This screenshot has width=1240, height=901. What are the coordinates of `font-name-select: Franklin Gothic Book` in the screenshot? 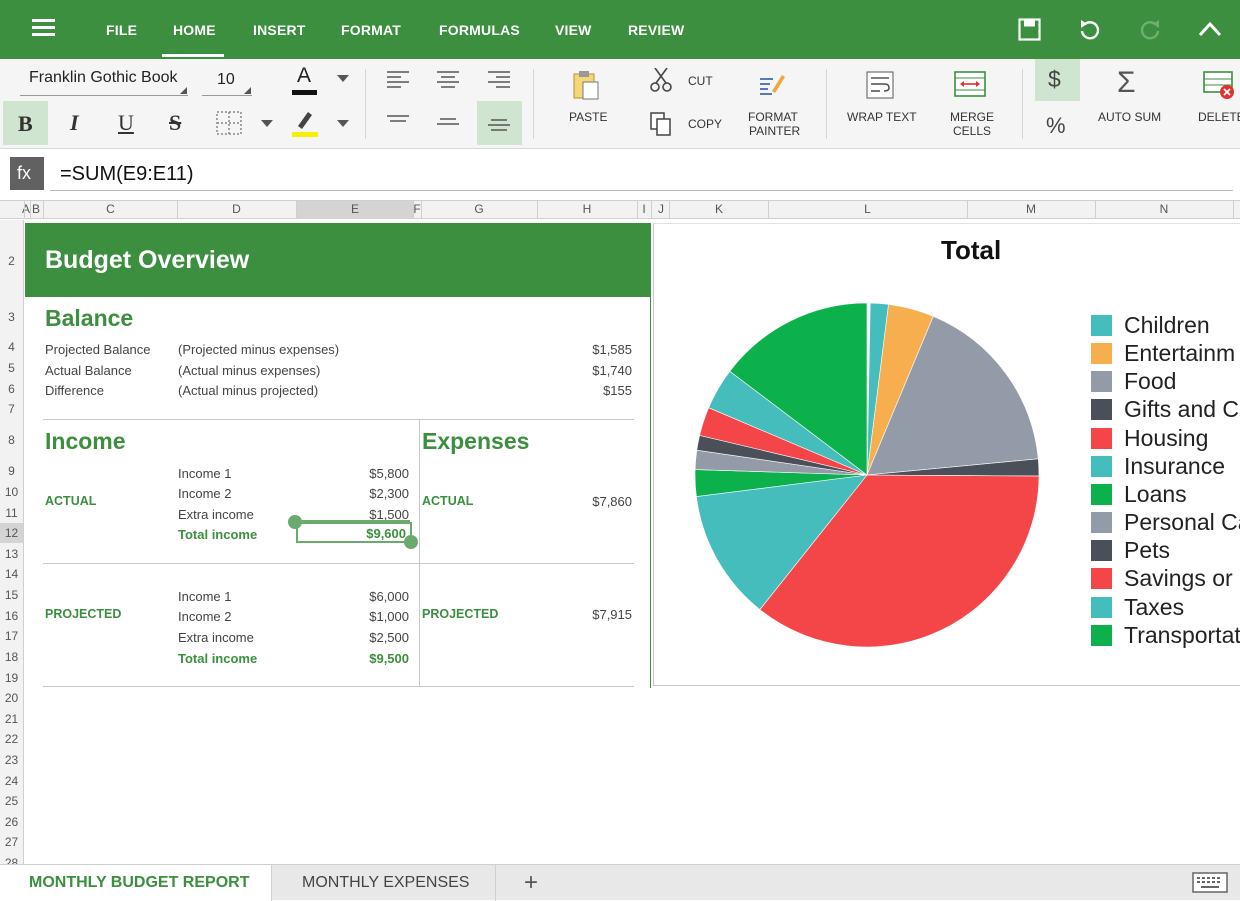 It's located at (104, 82).